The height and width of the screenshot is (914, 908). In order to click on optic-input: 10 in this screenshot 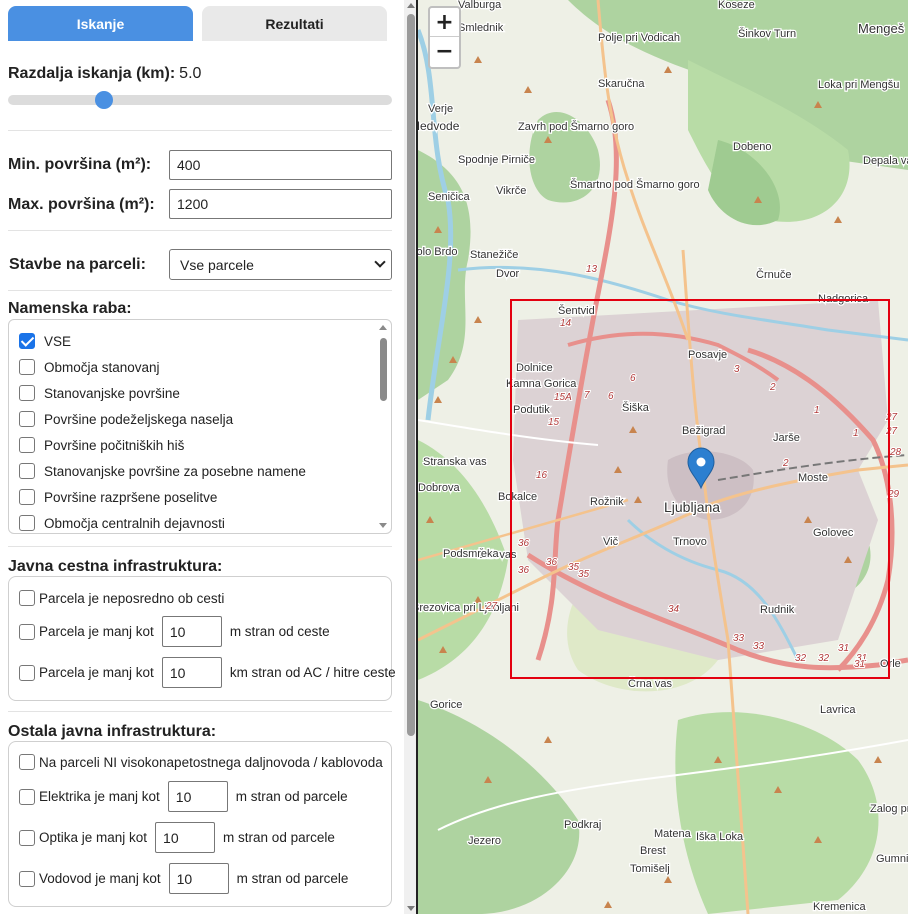, I will do `click(185, 837)`.